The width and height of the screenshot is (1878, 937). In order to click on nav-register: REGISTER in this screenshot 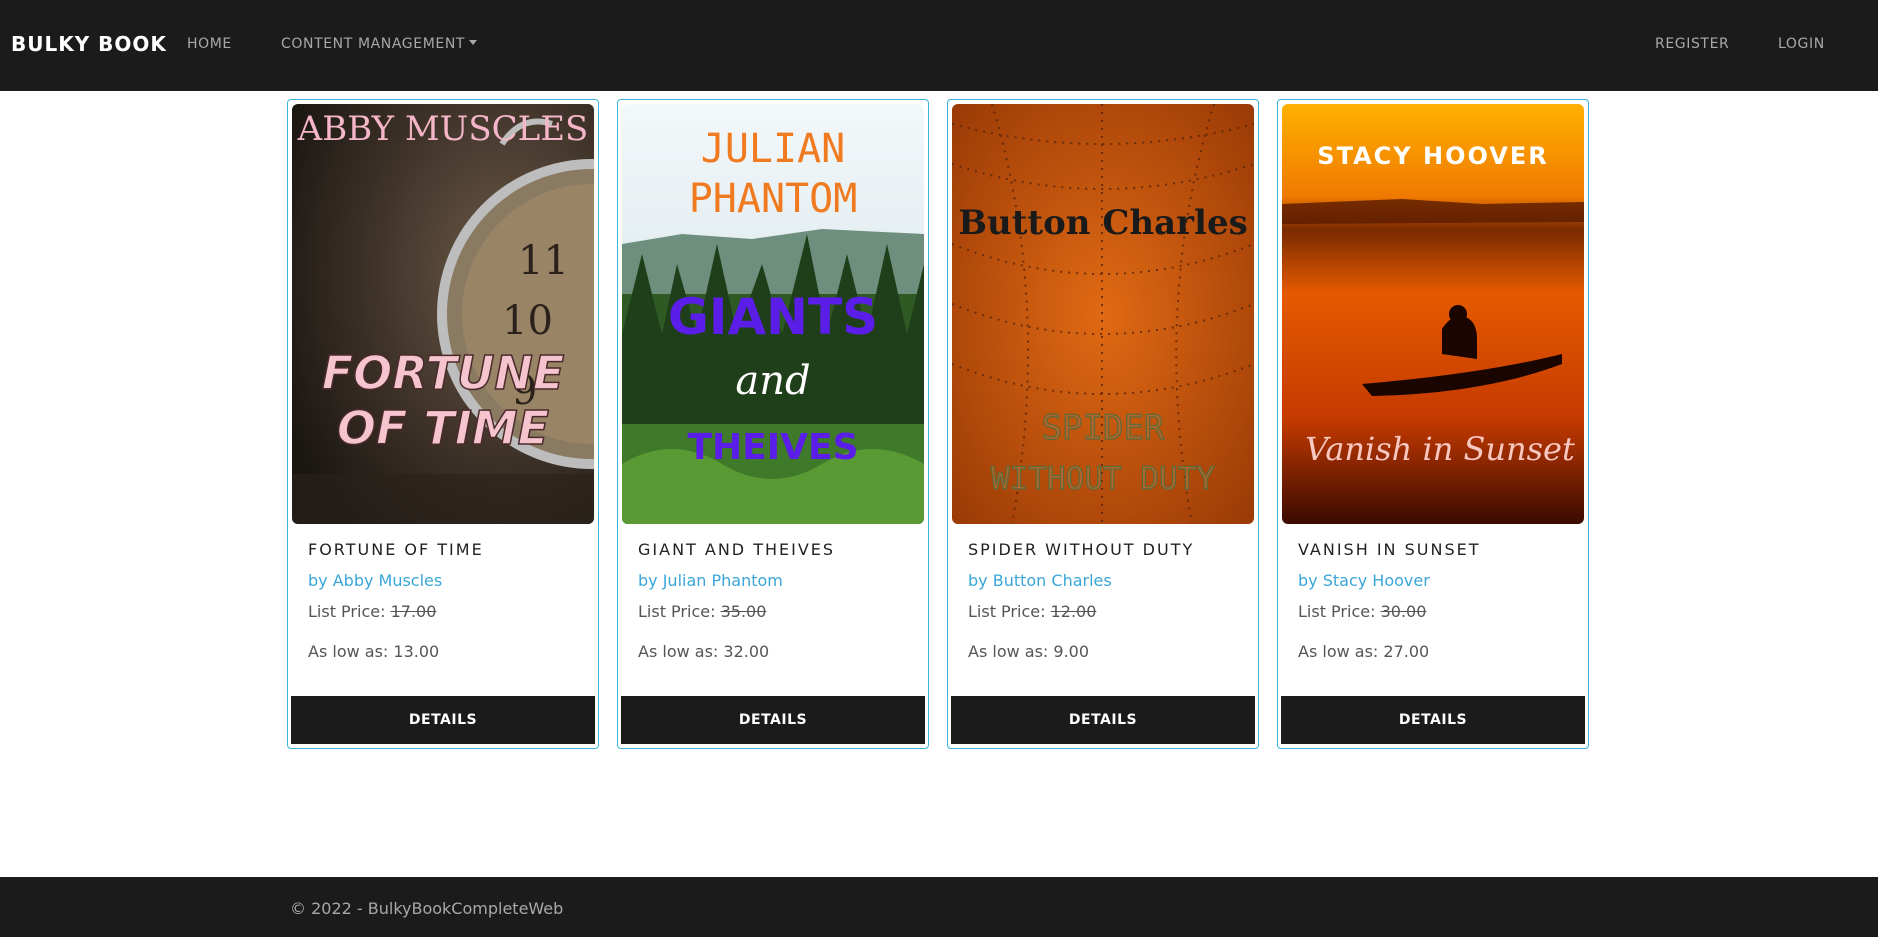, I will do `click(1692, 44)`.